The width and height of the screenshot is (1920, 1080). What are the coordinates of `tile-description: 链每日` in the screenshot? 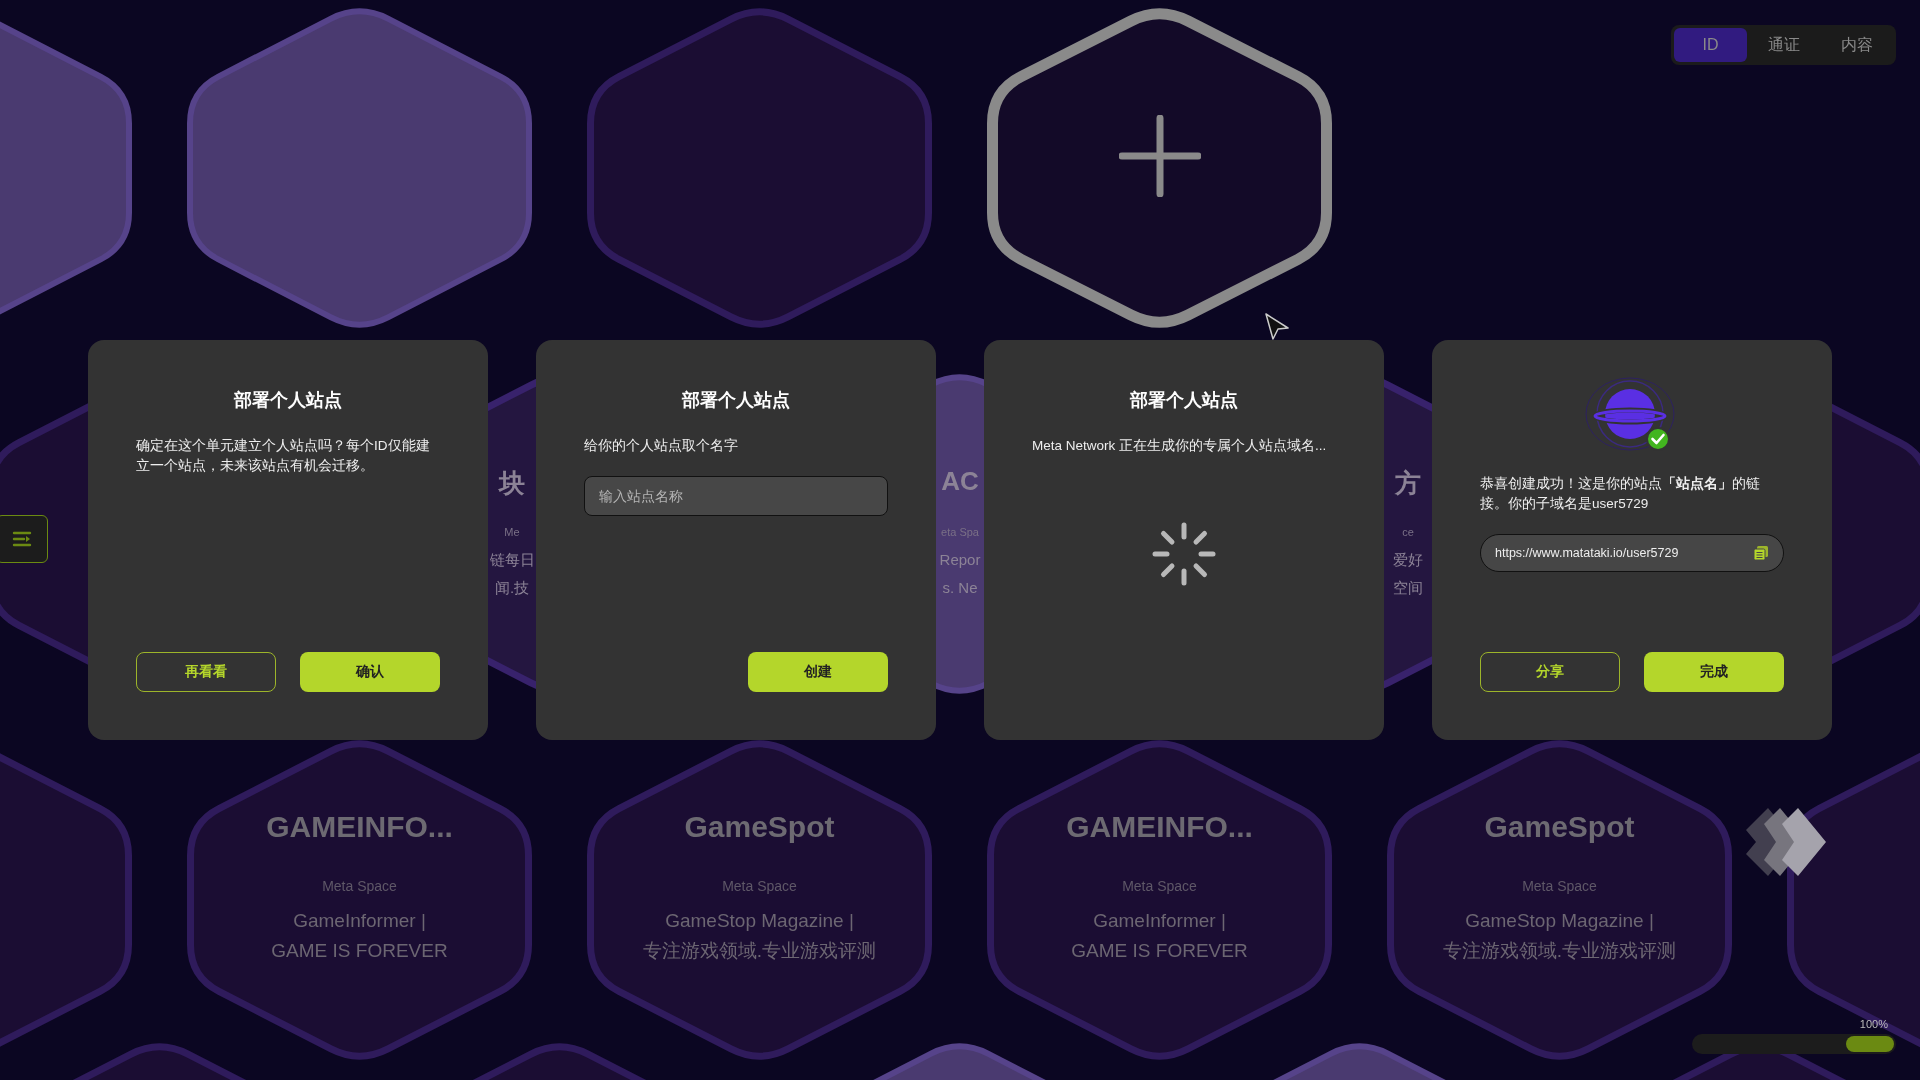 It's located at (512, 560).